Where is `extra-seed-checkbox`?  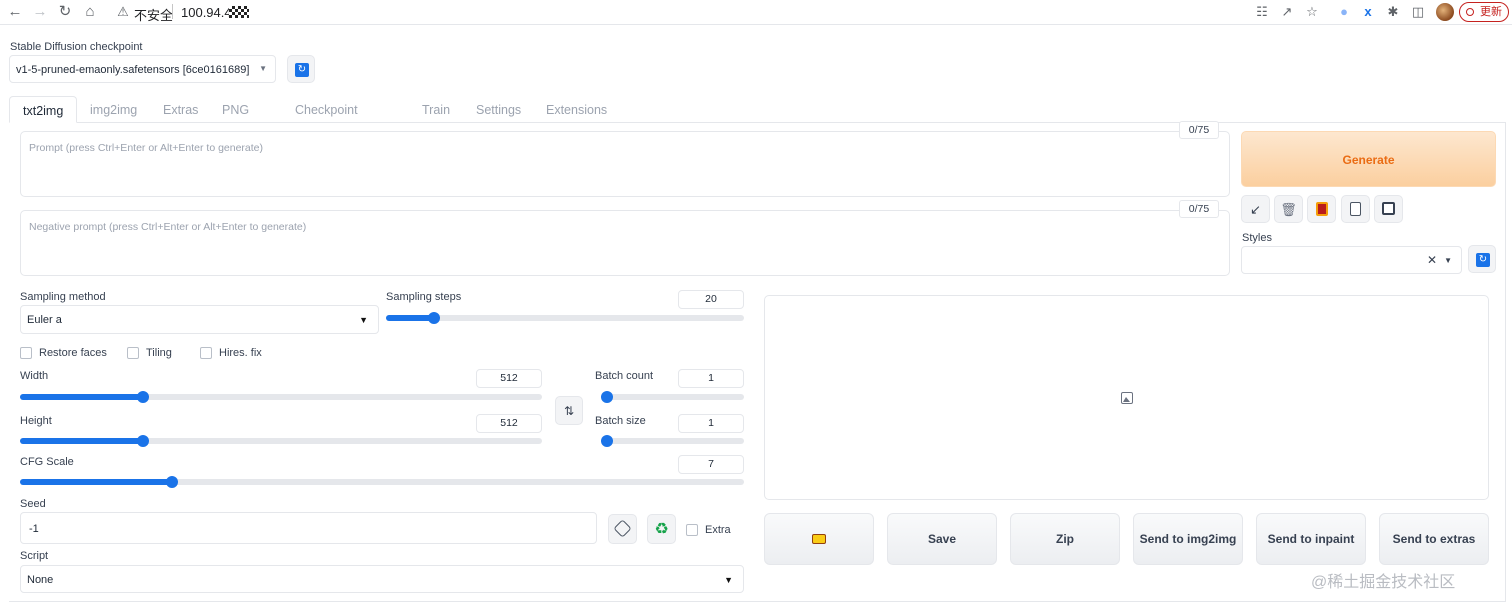 extra-seed-checkbox is located at coordinates (692, 530).